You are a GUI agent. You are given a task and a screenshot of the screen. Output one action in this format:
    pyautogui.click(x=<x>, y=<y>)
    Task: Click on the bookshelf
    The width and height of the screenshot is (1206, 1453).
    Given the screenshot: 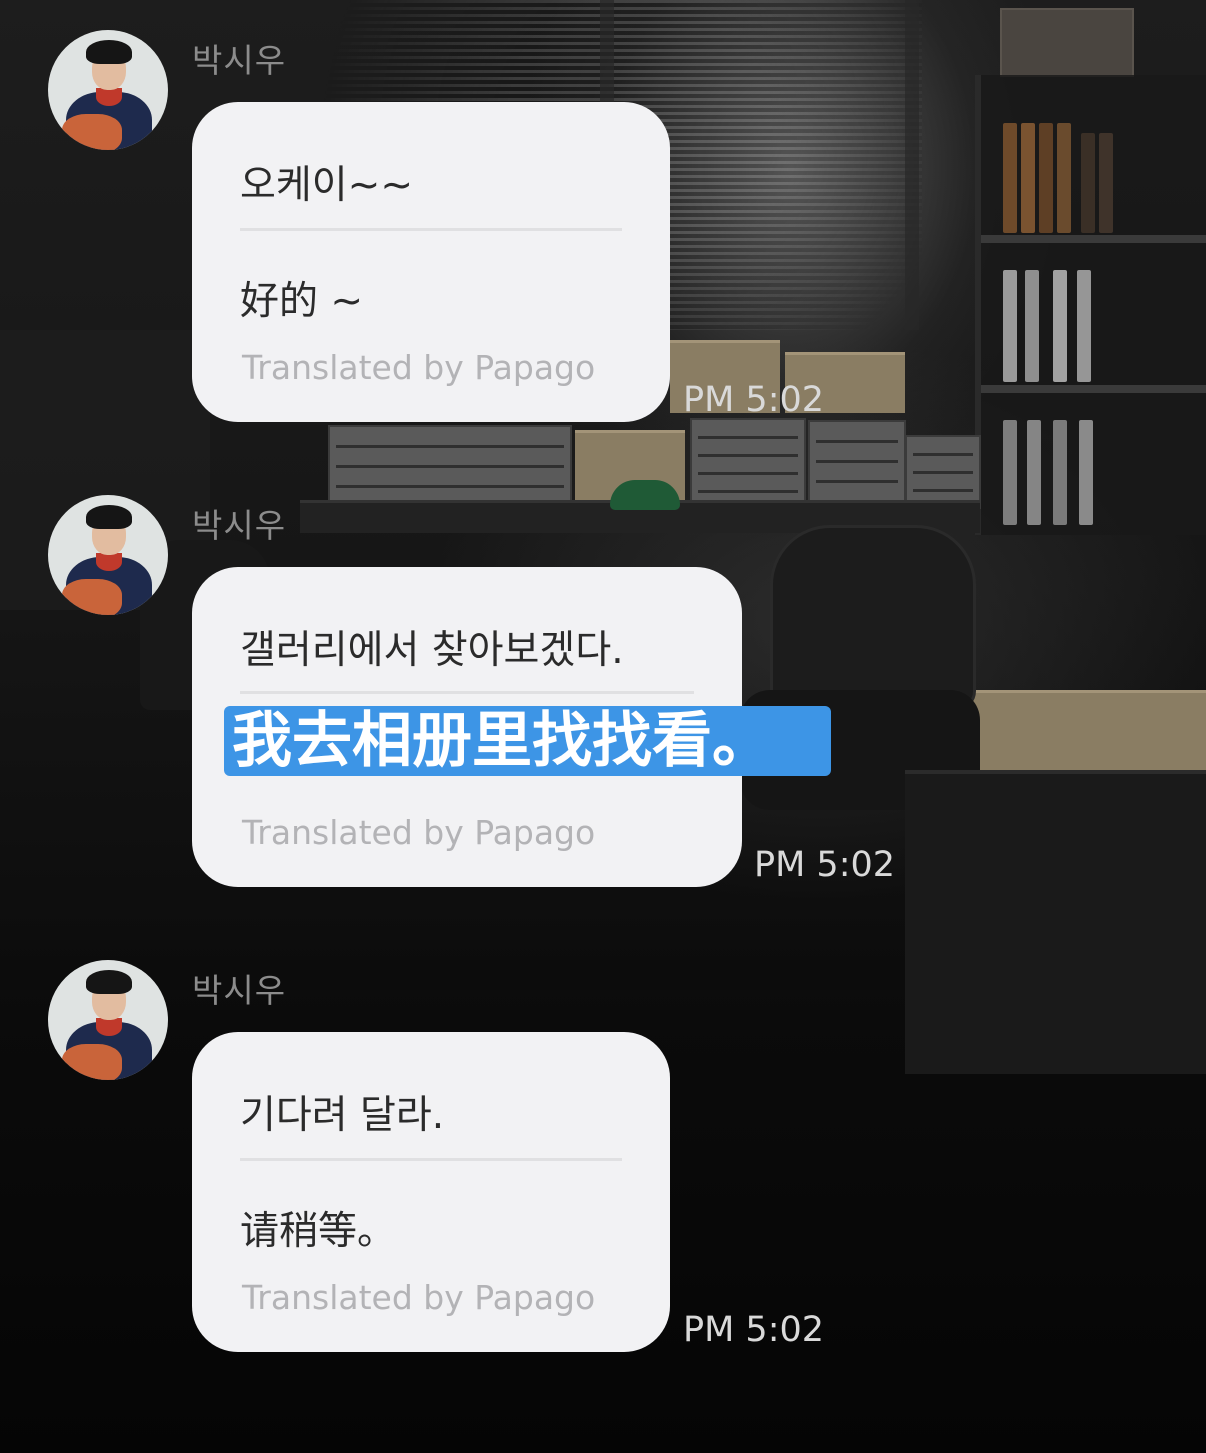 What is the action you would take?
    pyautogui.click(x=1090, y=305)
    